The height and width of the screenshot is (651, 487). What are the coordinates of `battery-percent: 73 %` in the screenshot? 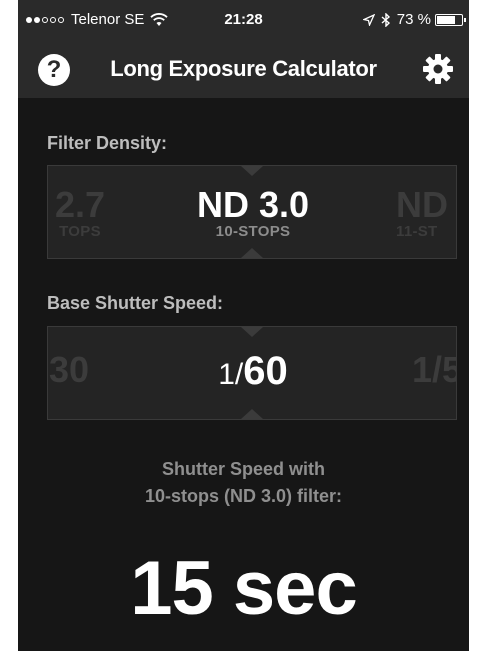 It's located at (413, 19).